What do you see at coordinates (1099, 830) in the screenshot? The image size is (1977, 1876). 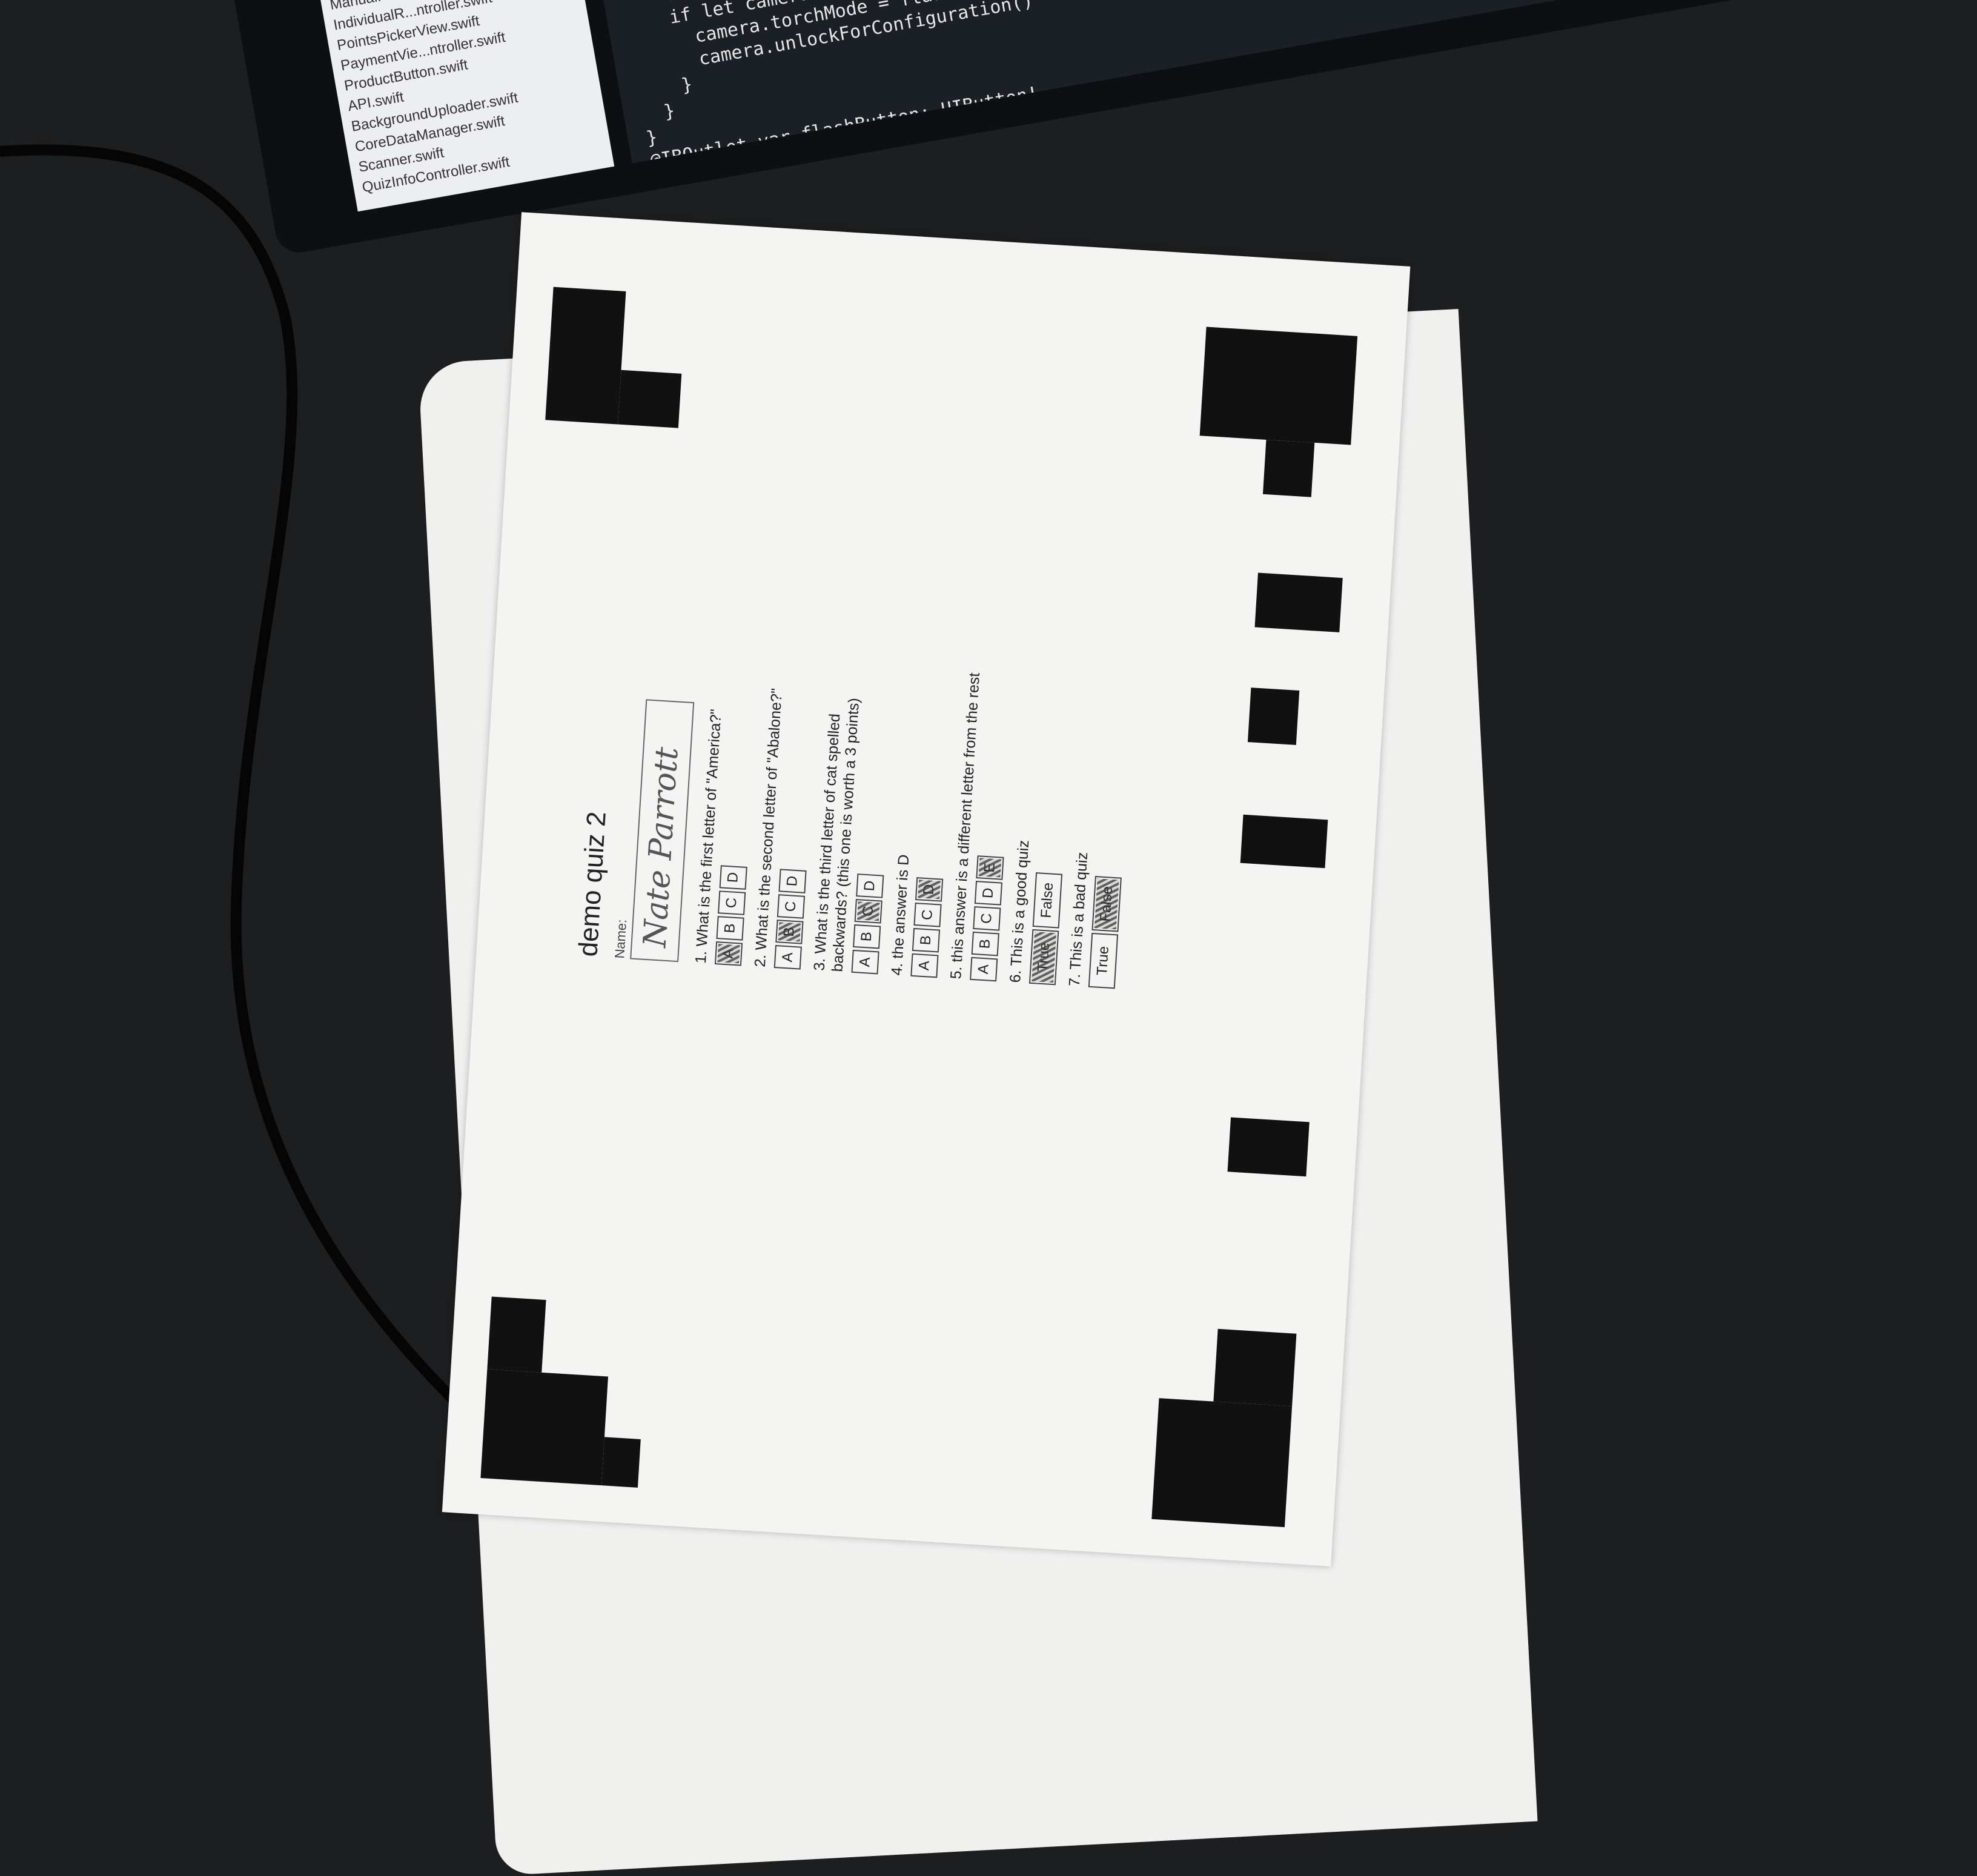 I see `quiz-question: 7. This is a bad quiz True False` at bounding box center [1099, 830].